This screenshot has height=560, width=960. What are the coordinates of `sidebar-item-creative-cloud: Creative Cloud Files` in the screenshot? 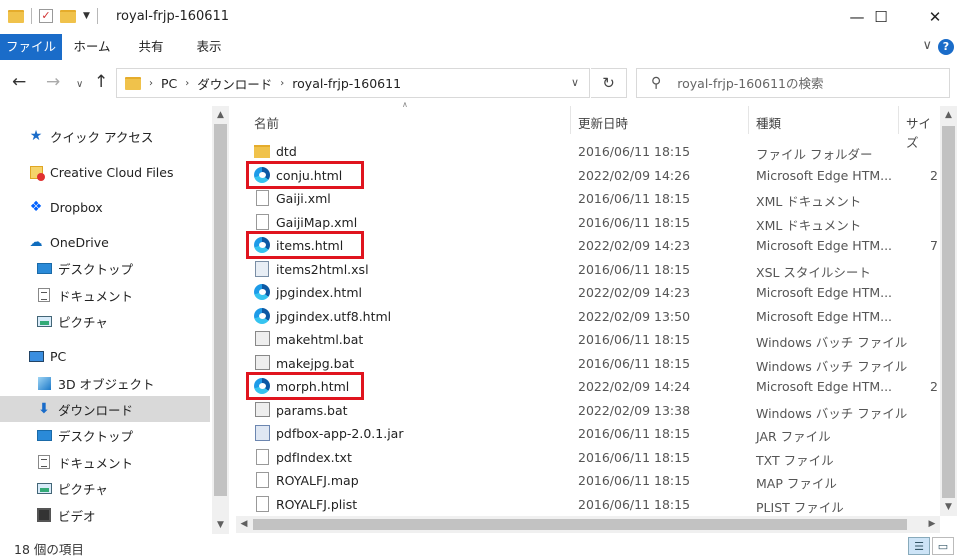 It's located at (105, 172).